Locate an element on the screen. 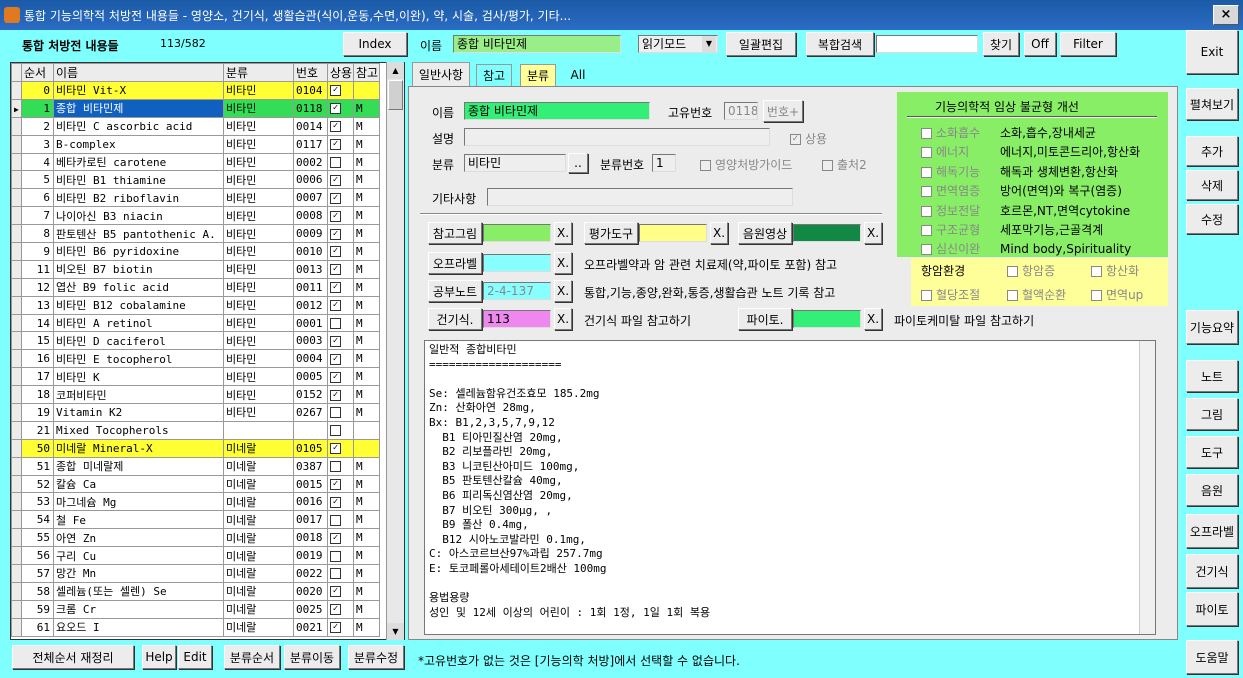 Image resolution: width=1243 pixels, height=678 pixels. off-label-button: 오프라벨 is located at coordinates (455, 263).